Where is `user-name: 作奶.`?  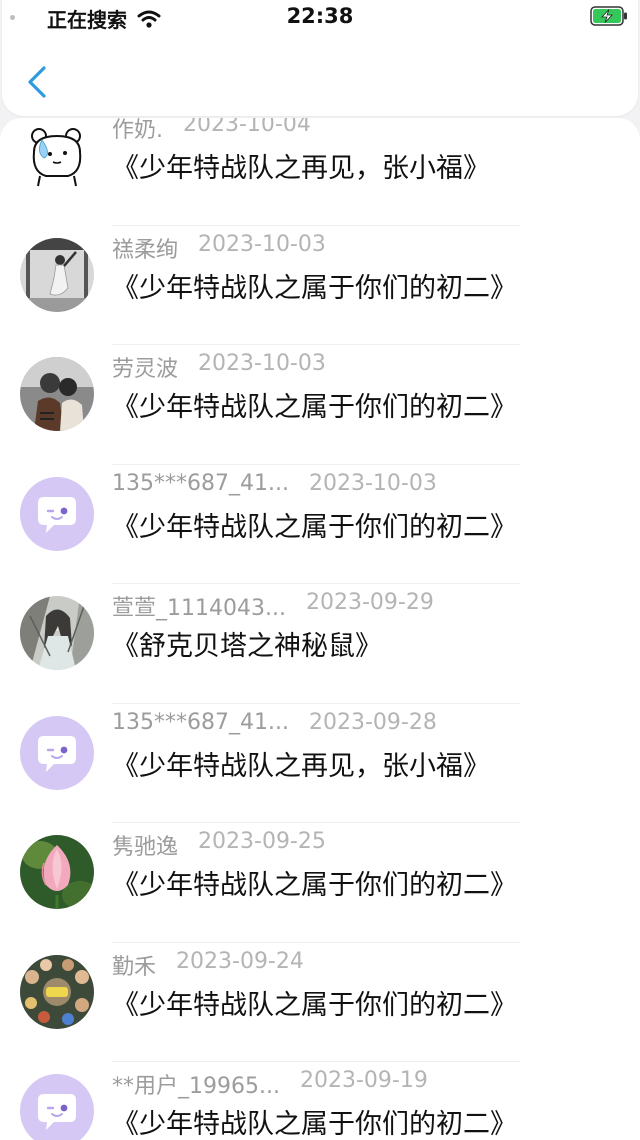
user-name: 作奶. is located at coordinates (137, 130).